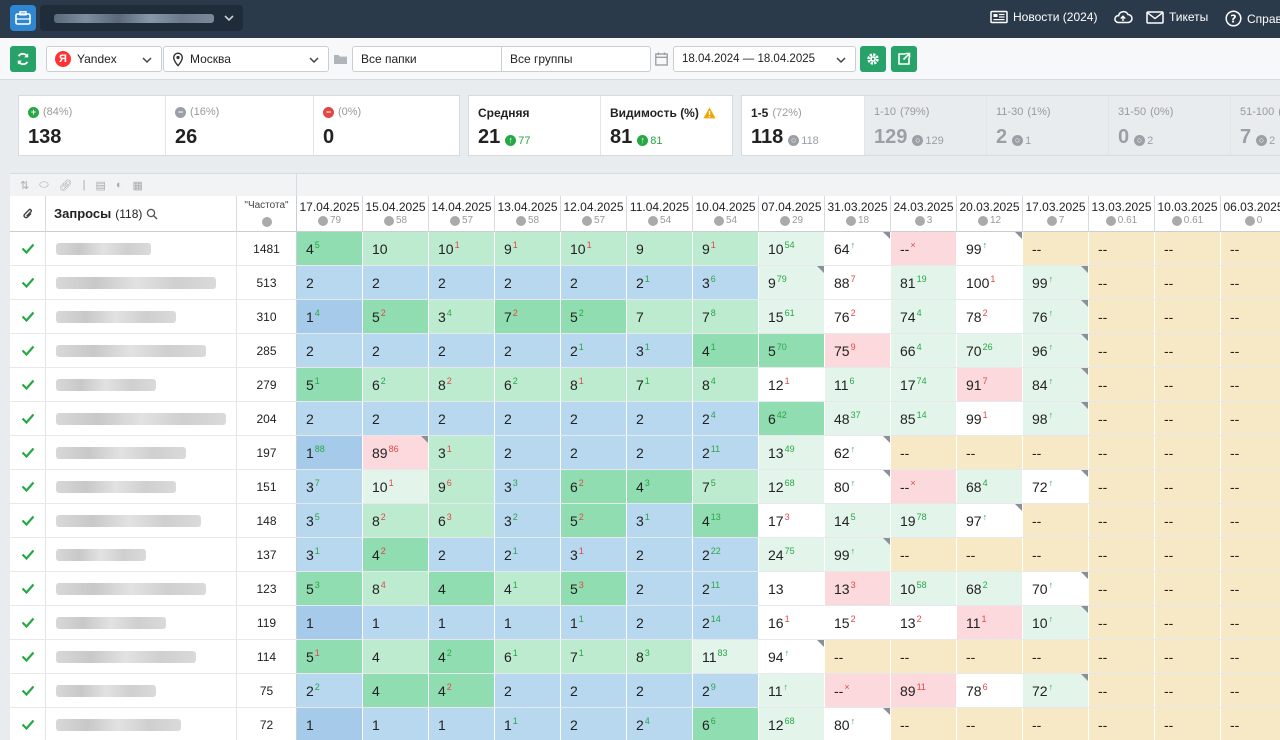 The image size is (1280, 740). What do you see at coordinates (667, 125) in the screenshot?
I see `stat-visibility: Видимость (%) 81 ↑ 81` at bounding box center [667, 125].